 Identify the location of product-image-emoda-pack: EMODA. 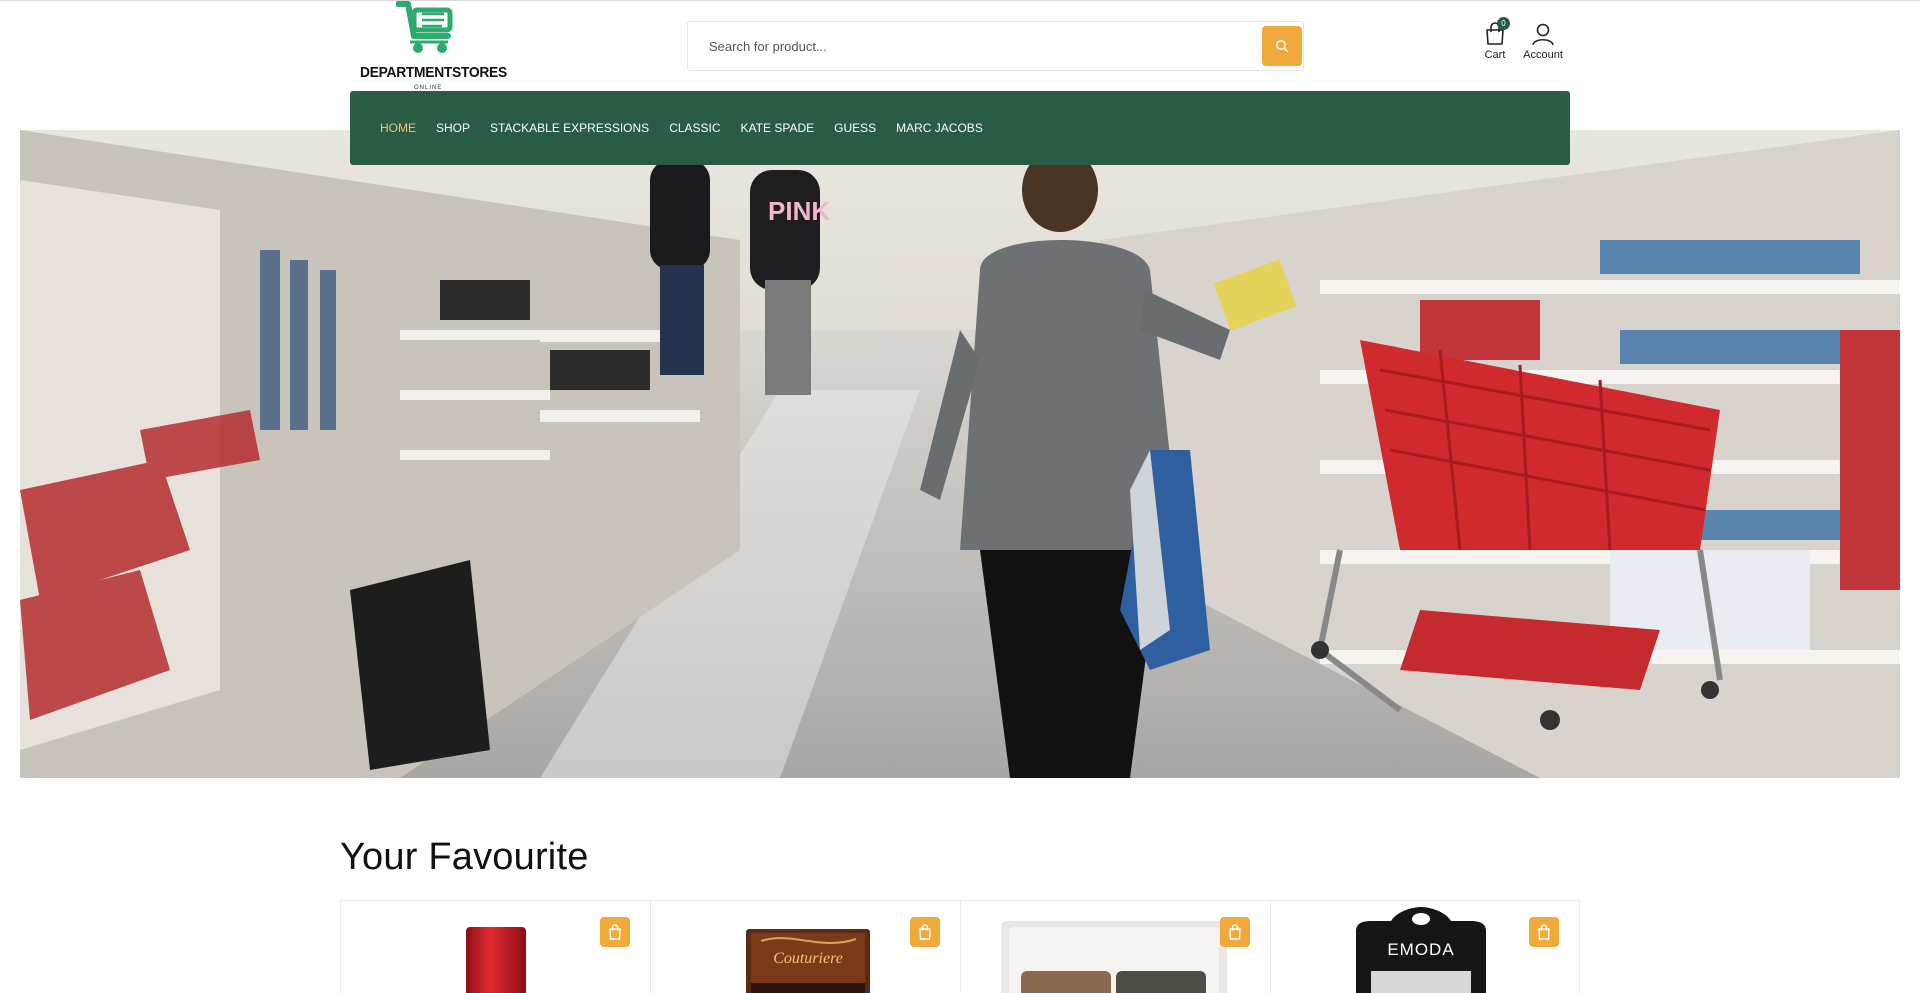
(1421, 950).